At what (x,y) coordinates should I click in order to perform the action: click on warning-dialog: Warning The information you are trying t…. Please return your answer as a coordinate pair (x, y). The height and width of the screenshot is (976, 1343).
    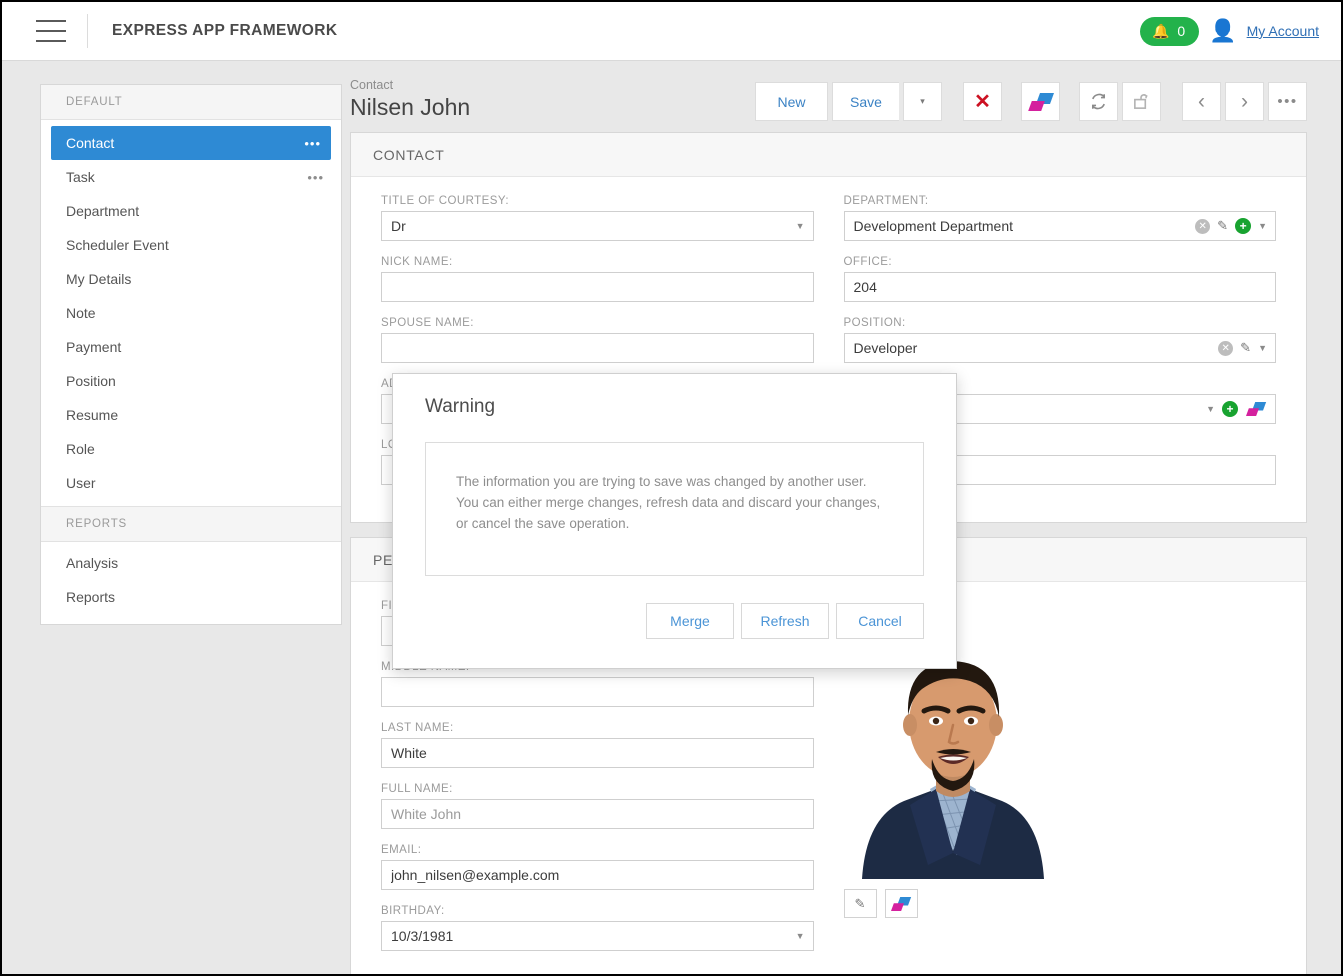
    Looking at the image, I should click on (674, 521).